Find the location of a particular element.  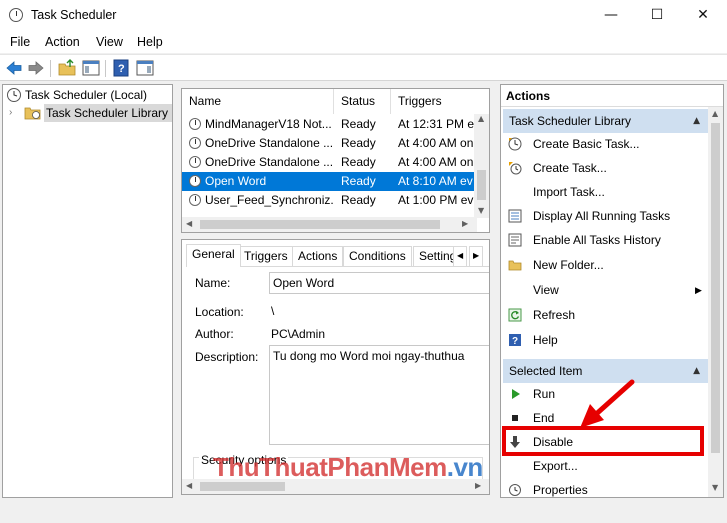

tab-scroll-left-icon: ◀ is located at coordinates (460, 256).